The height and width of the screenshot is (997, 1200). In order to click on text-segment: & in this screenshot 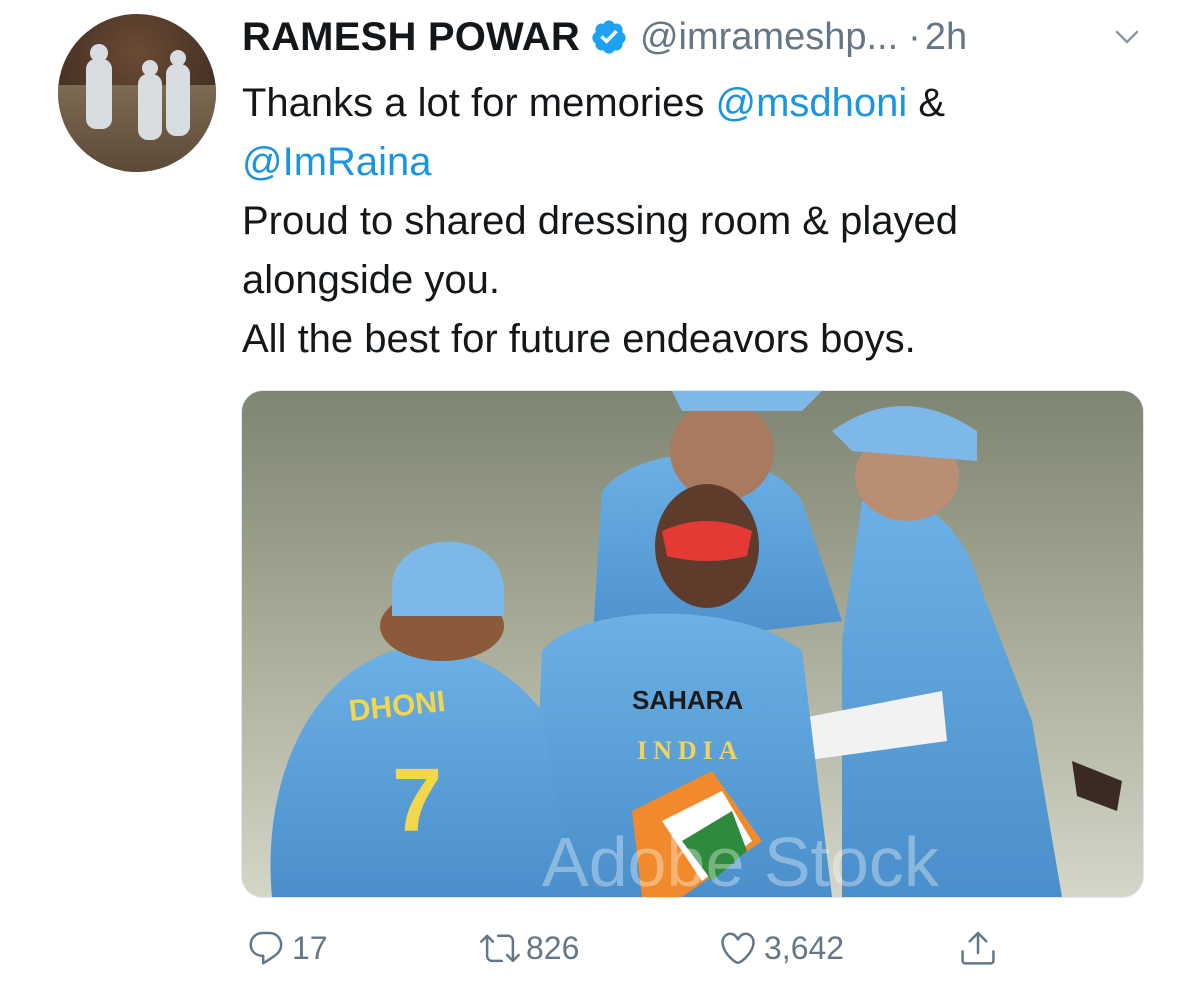, I will do `click(926, 103)`.